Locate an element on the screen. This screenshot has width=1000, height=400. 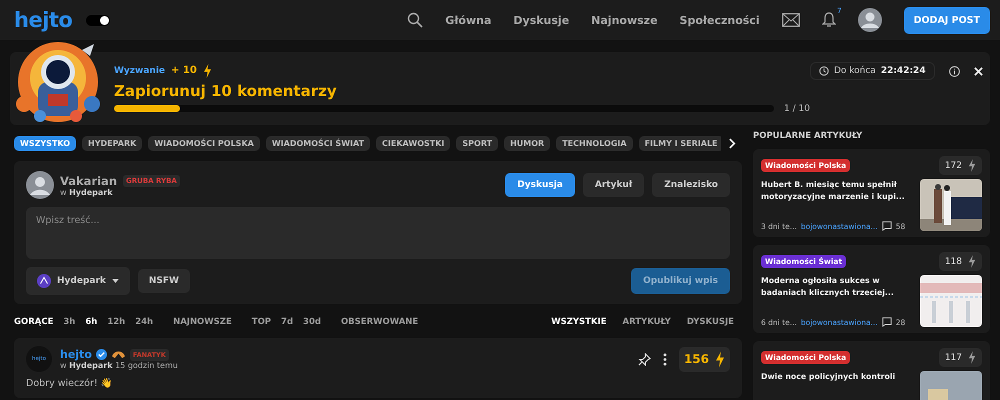
logo: hejto is located at coordinates (43, 20).